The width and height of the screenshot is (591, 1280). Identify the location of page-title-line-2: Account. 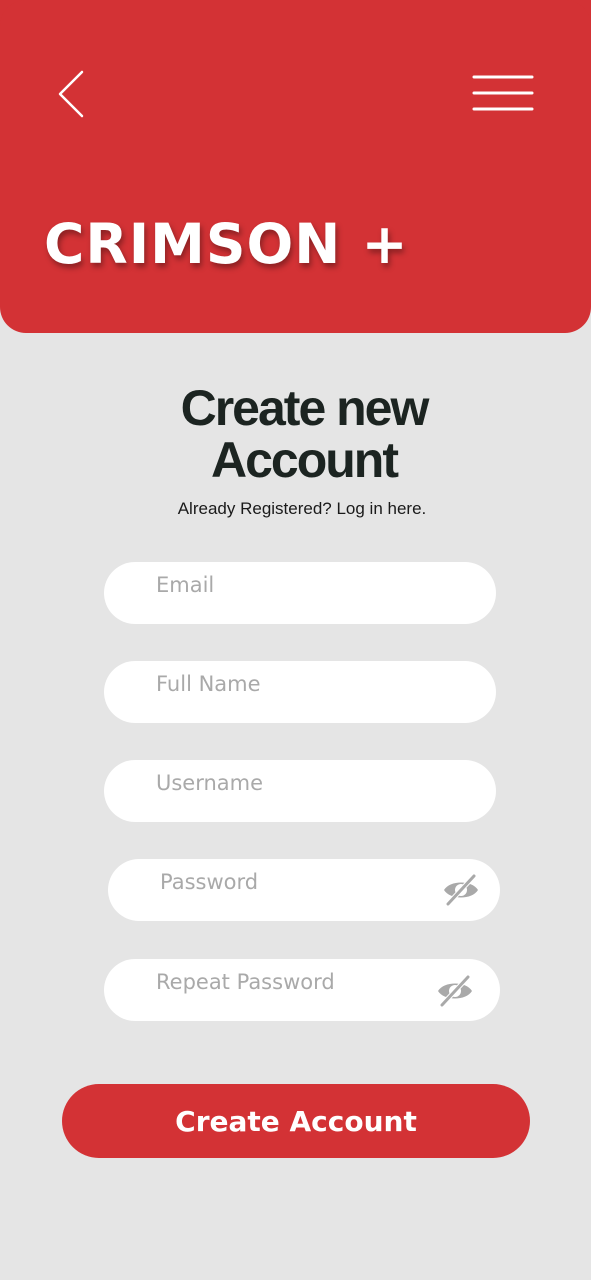
(305, 460).